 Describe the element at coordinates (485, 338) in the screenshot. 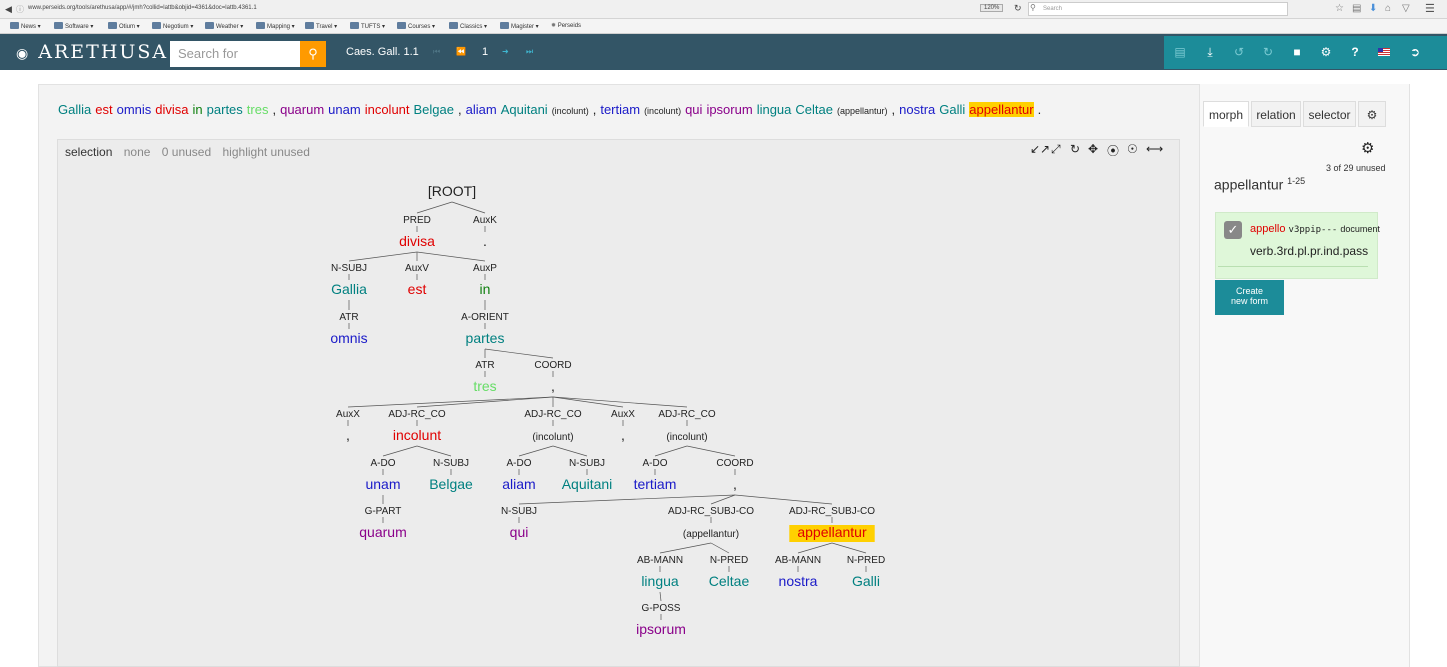

I see `tree-node-partes: partes` at that location.